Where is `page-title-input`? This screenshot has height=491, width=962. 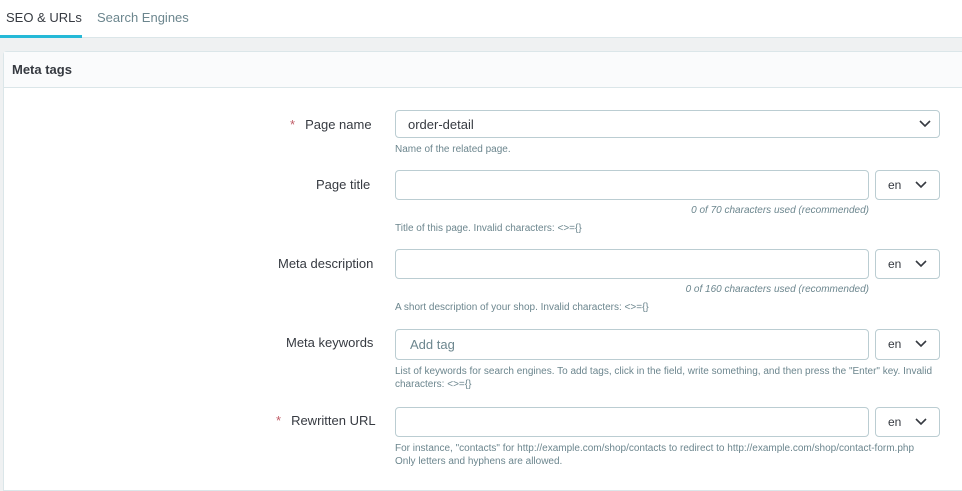 page-title-input is located at coordinates (632, 185).